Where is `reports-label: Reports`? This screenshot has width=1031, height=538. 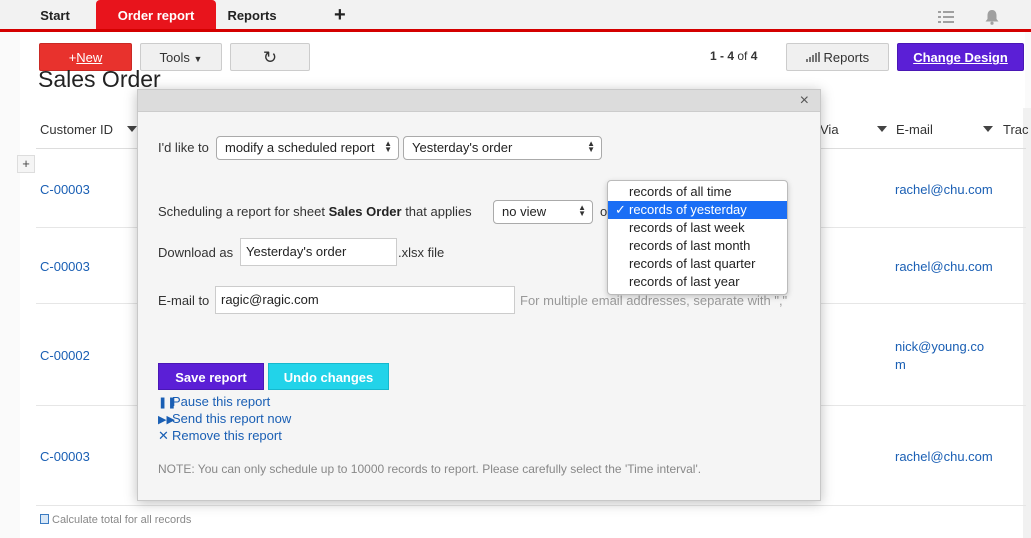
reports-label: Reports is located at coordinates (846, 57).